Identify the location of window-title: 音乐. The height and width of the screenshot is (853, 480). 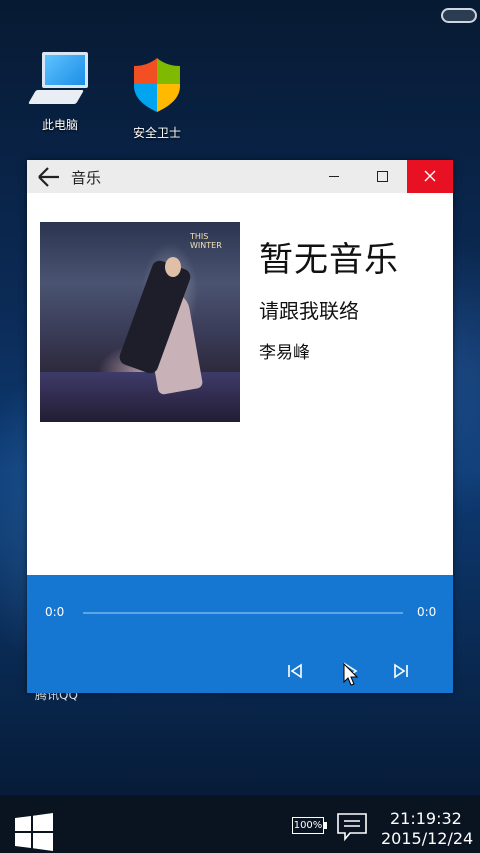
(86, 178).